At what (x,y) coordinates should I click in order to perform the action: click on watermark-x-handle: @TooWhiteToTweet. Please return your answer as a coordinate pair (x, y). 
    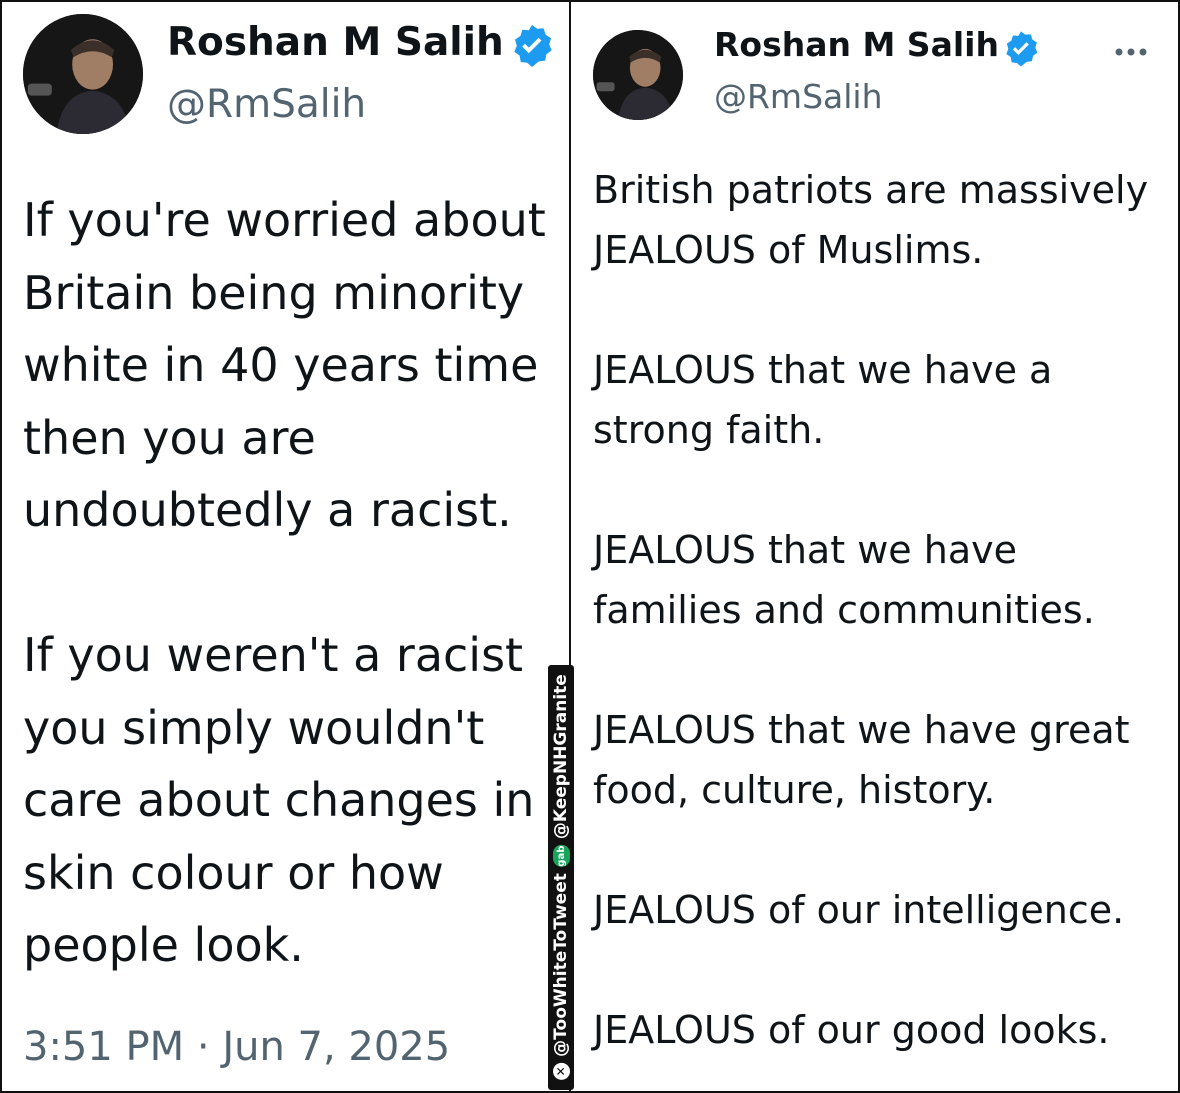
    Looking at the image, I should click on (561, 965).